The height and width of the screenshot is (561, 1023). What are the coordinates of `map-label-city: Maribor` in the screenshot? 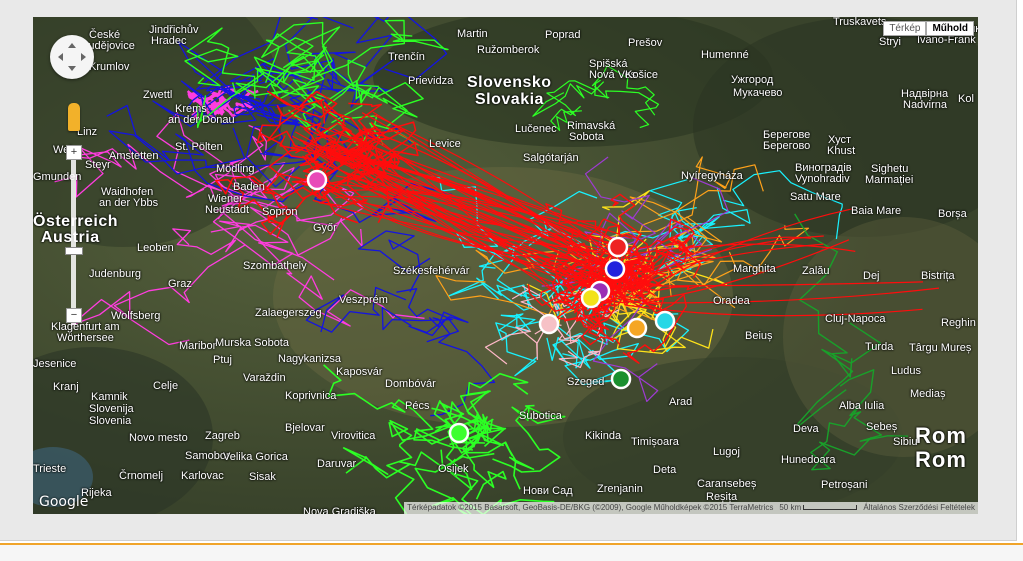 It's located at (198, 346).